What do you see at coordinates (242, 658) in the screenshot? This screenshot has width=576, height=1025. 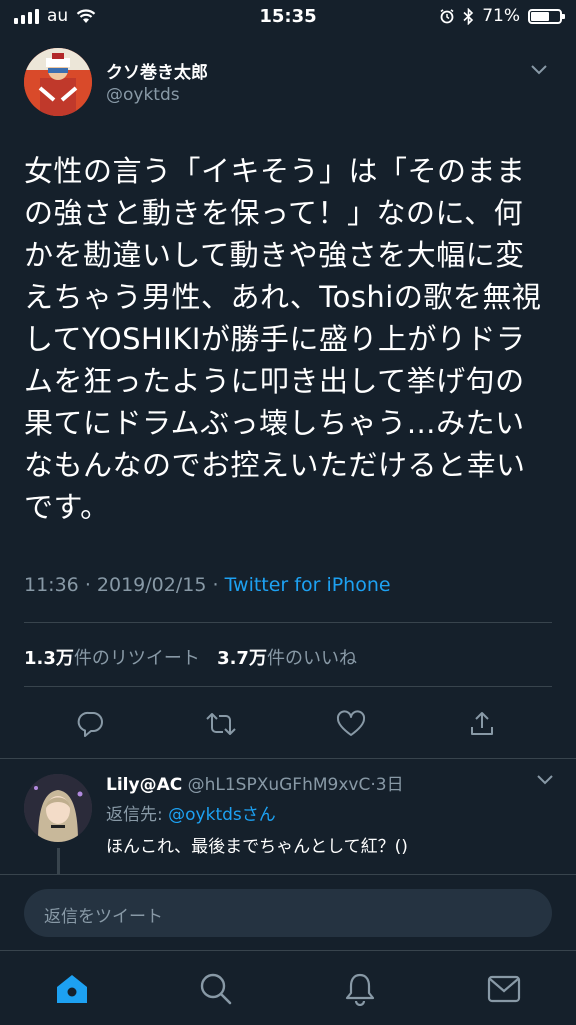 I see `likes-count: 3.7万` at bounding box center [242, 658].